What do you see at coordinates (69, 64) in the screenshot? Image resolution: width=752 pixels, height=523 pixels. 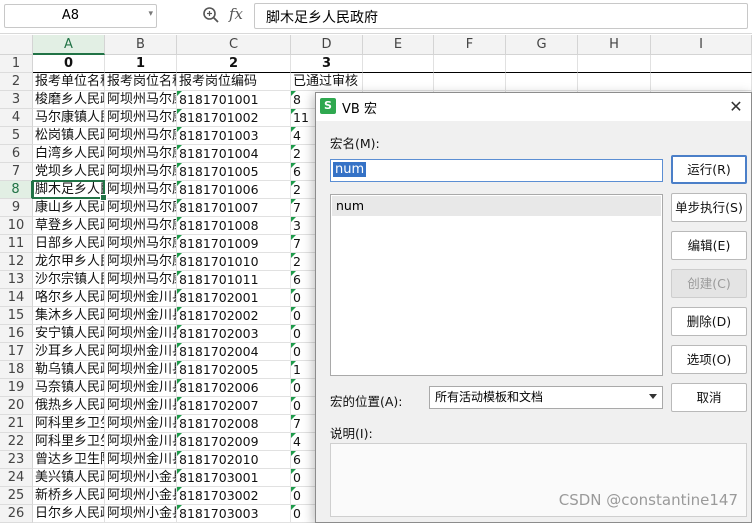 I see `cell-a1: 0` at bounding box center [69, 64].